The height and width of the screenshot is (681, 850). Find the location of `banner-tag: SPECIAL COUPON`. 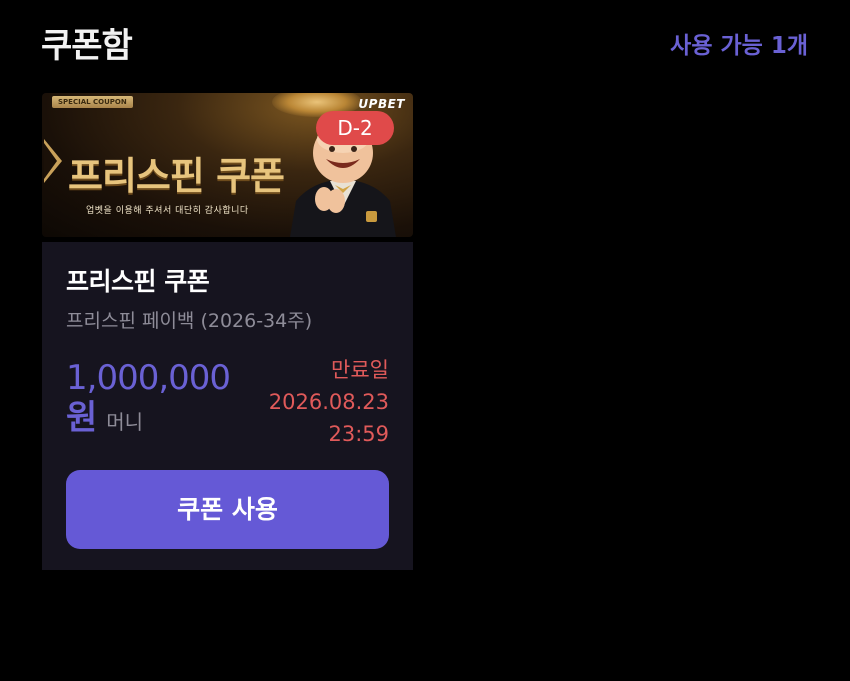

banner-tag: SPECIAL COUPON is located at coordinates (92, 102).